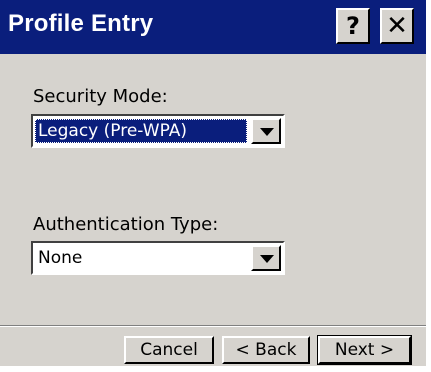  I want to click on close-button: ✕, so click(397, 26).